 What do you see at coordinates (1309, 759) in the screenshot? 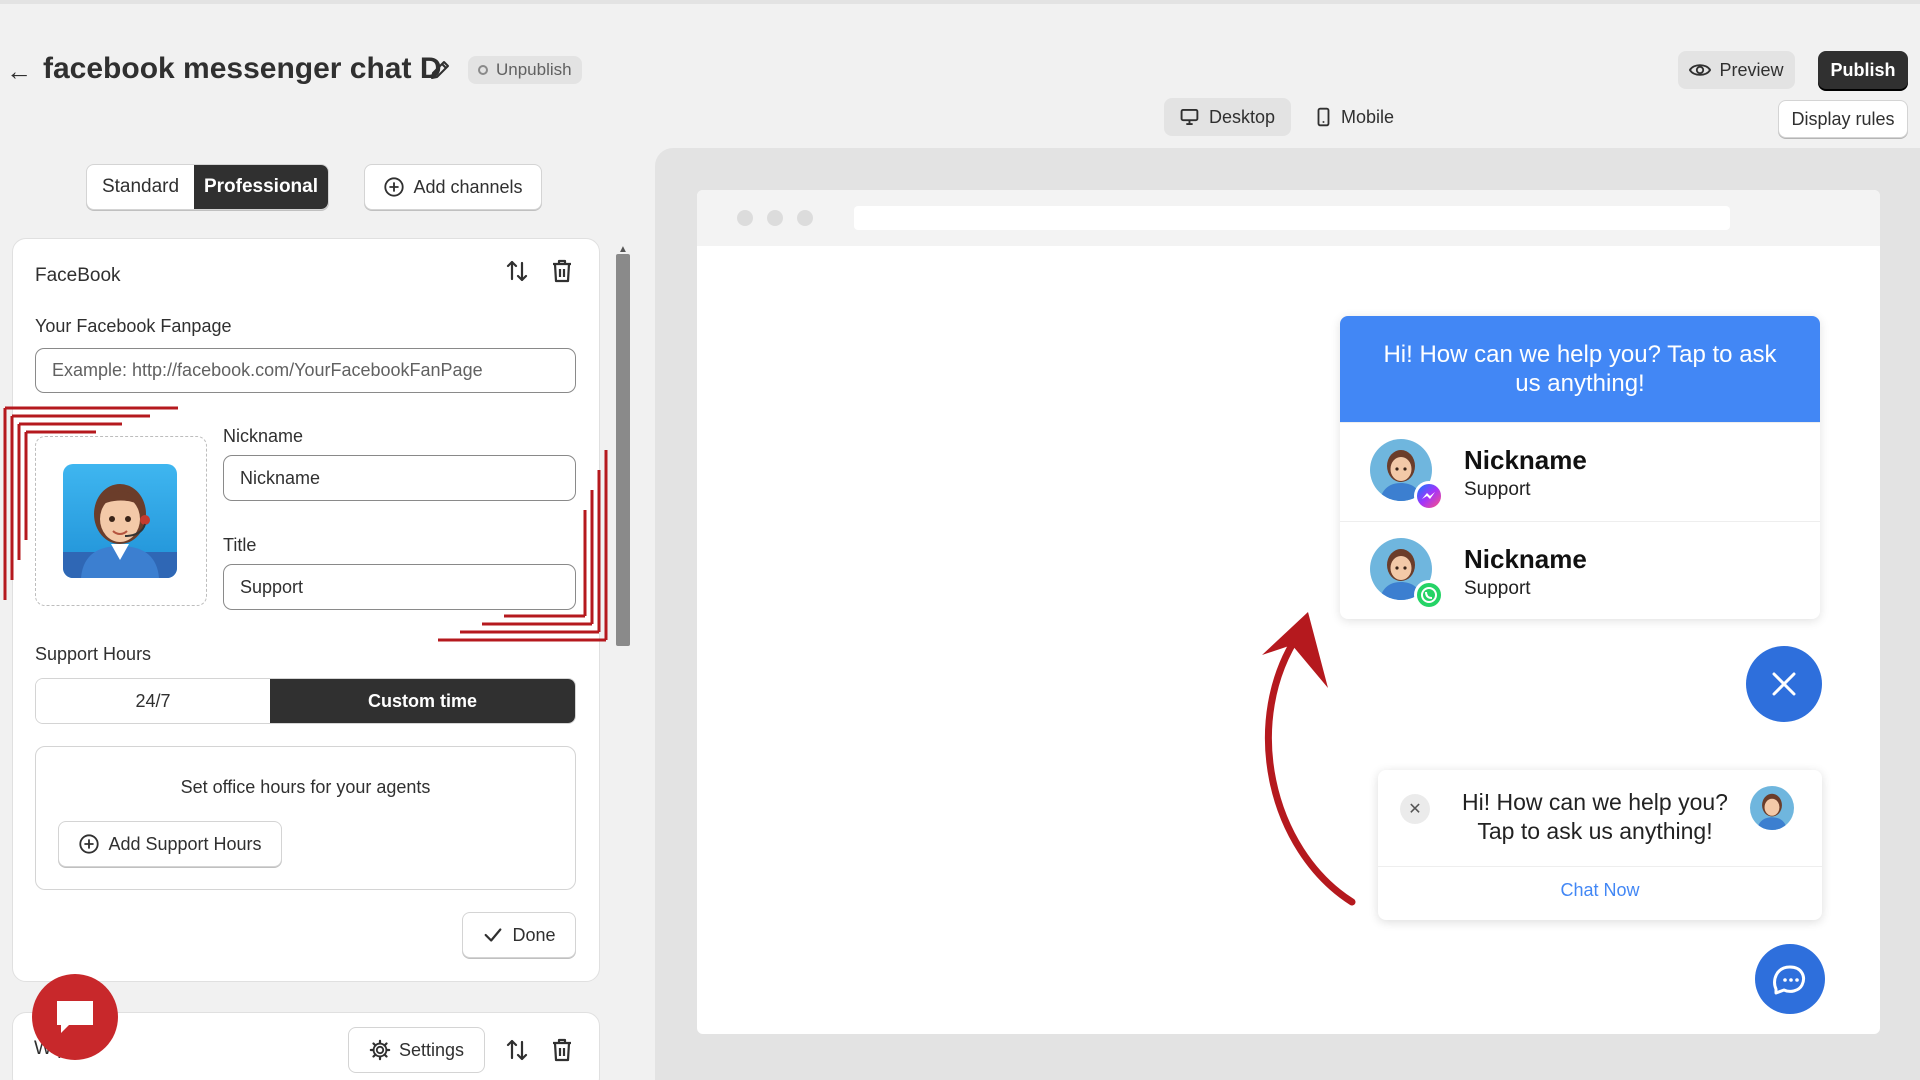
I see `arrow-annotation` at bounding box center [1309, 759].